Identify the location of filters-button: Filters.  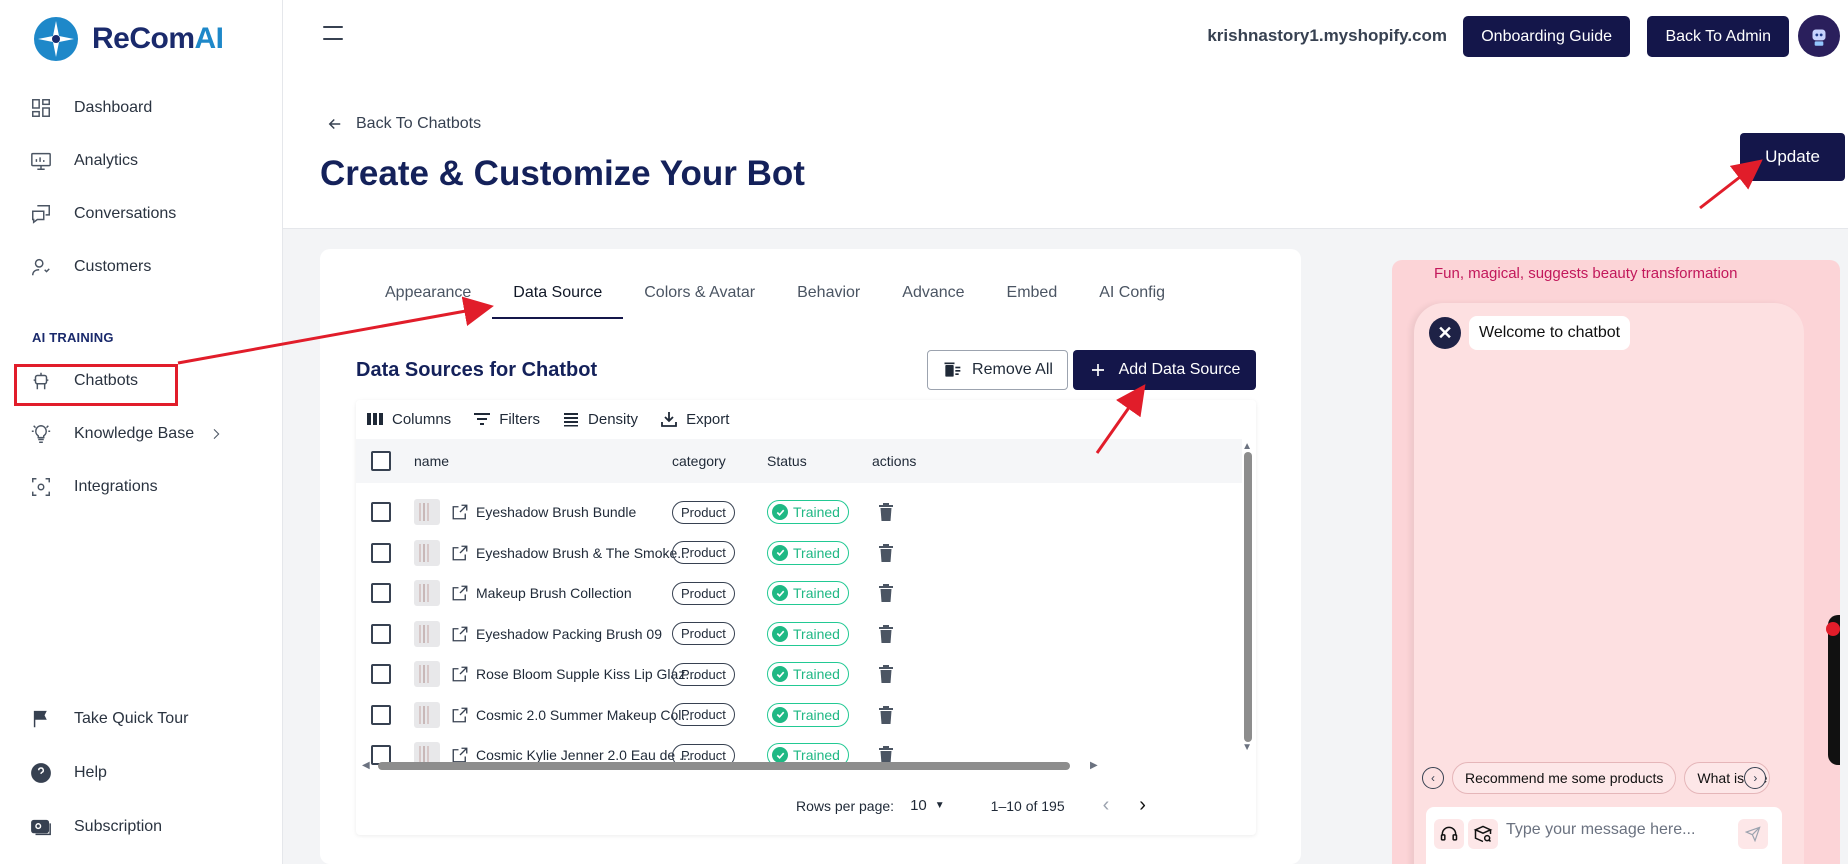
(506, 419).